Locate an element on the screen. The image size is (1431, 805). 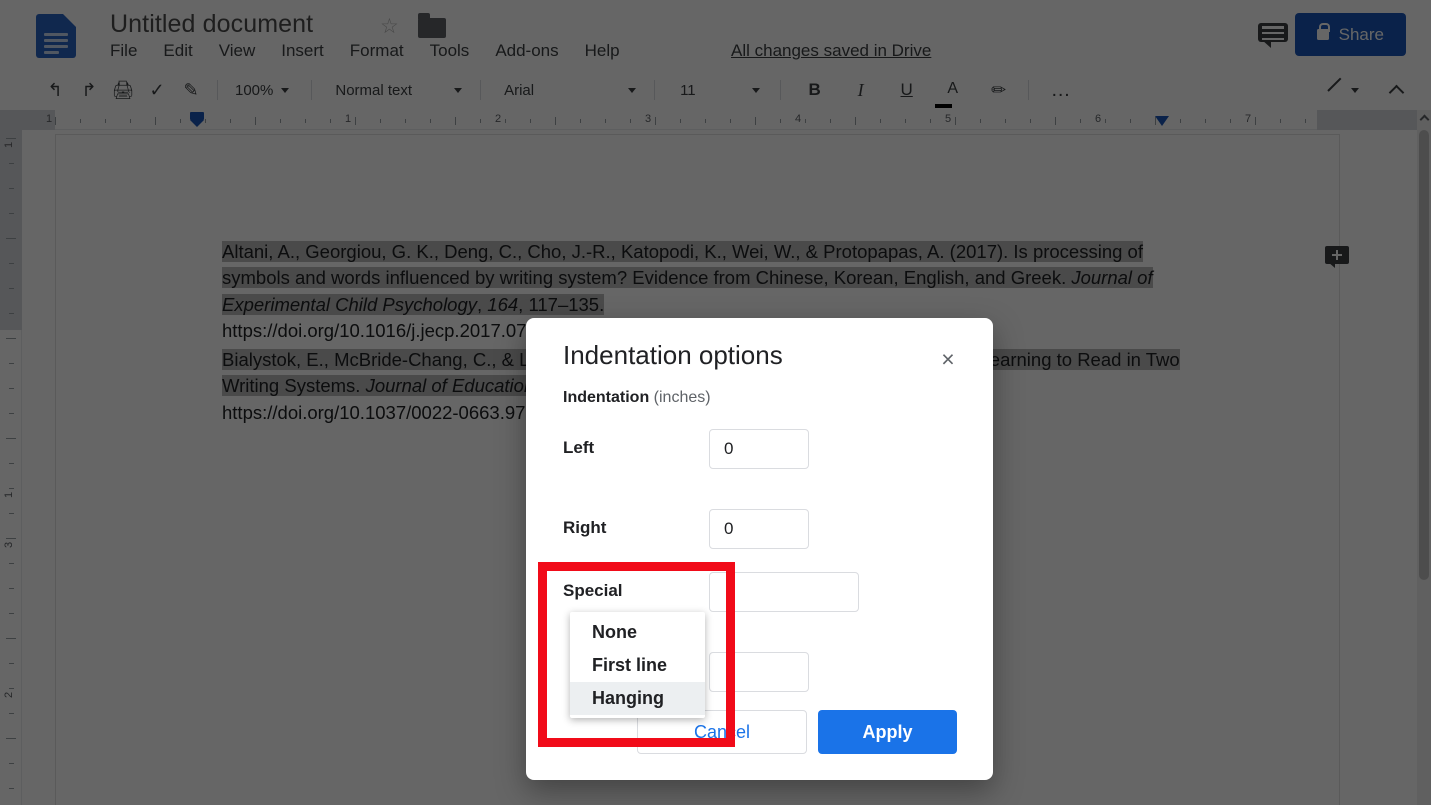
right-indent-input: 0 is located at coordinates (759, 529).